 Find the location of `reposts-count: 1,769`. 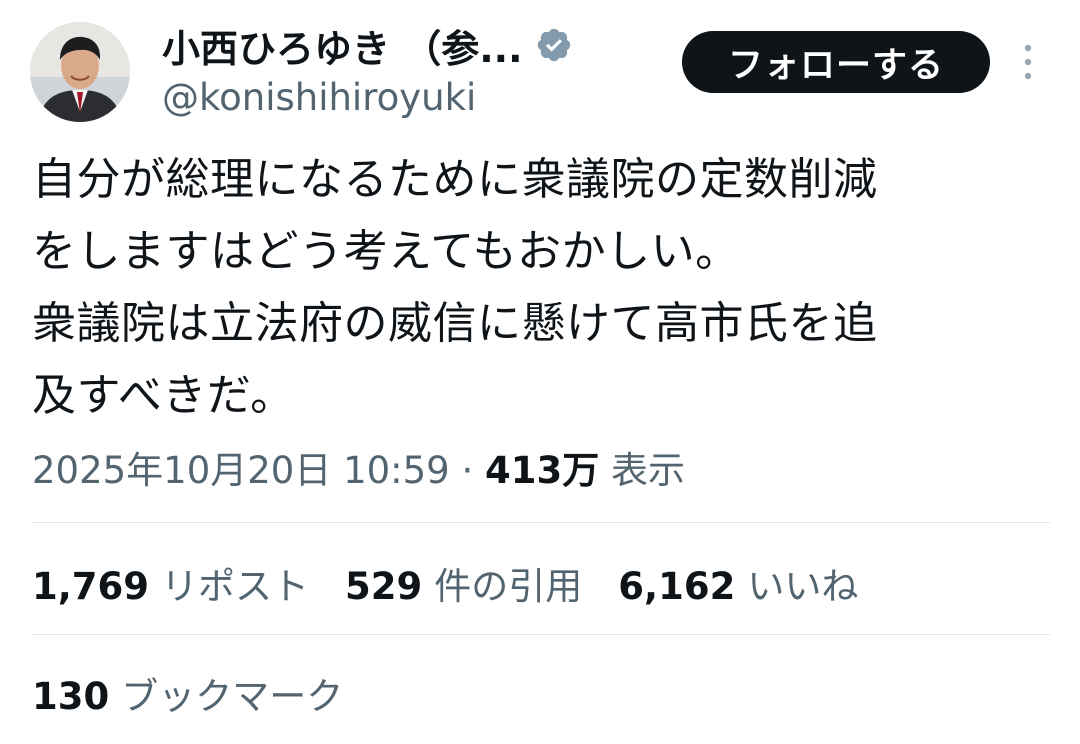

reposts-count: 1,769 is located at coordinates (91, 586).